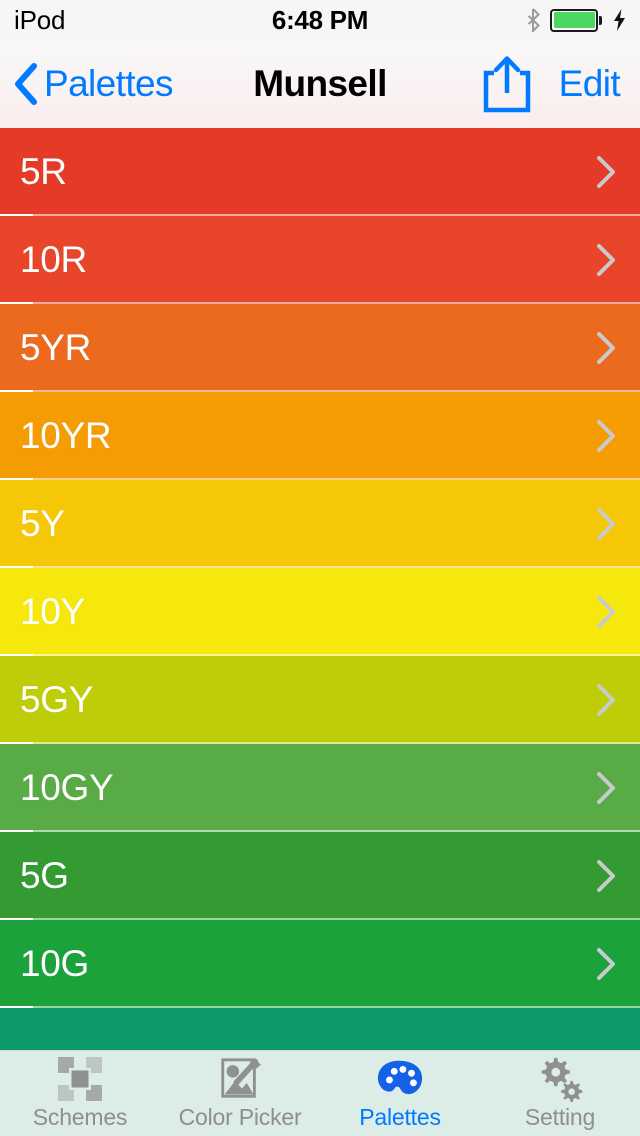 The width and height of the screenshot is (640, 1136). I want to click on schemes-grid-icon, so click(80, 1079).